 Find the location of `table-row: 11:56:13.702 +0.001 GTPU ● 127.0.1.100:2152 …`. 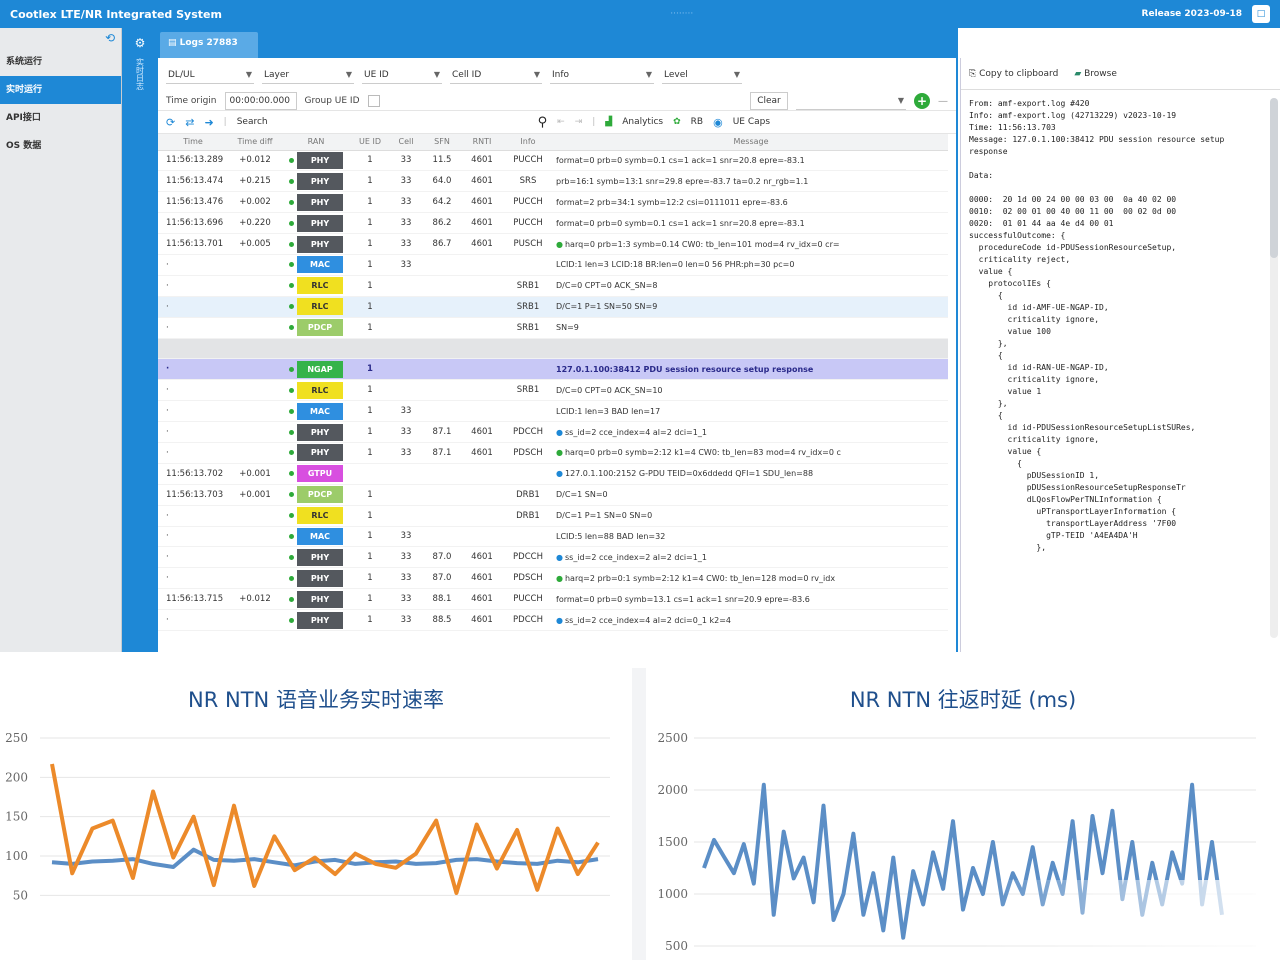

table-row: 11:56:13.702 +0.001 GTPU ● 127.0.1.100:2152 … is located at coordinates (553, 474).